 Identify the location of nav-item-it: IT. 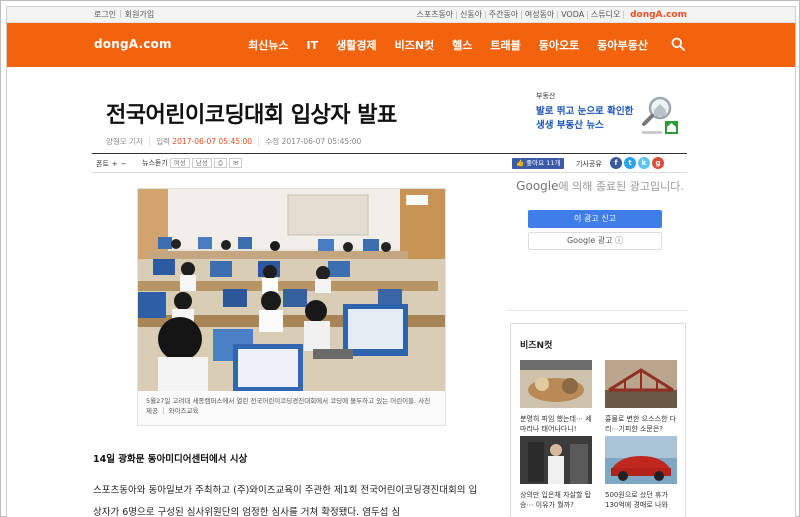
(312, 45).